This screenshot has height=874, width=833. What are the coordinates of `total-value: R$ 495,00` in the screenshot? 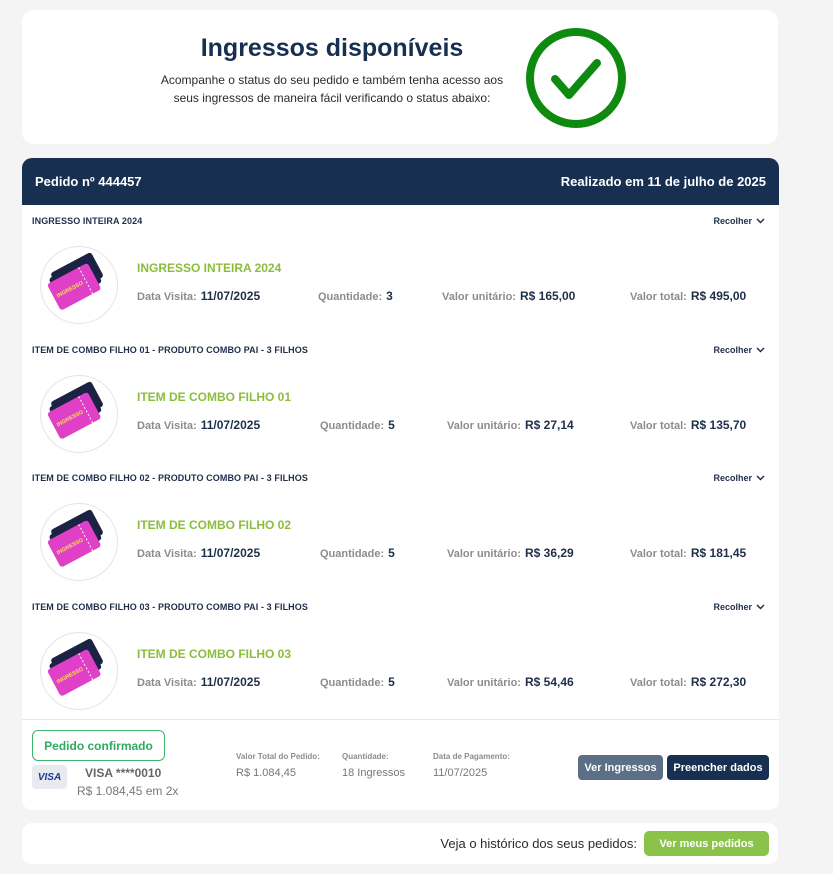 It's located at (718, 296).